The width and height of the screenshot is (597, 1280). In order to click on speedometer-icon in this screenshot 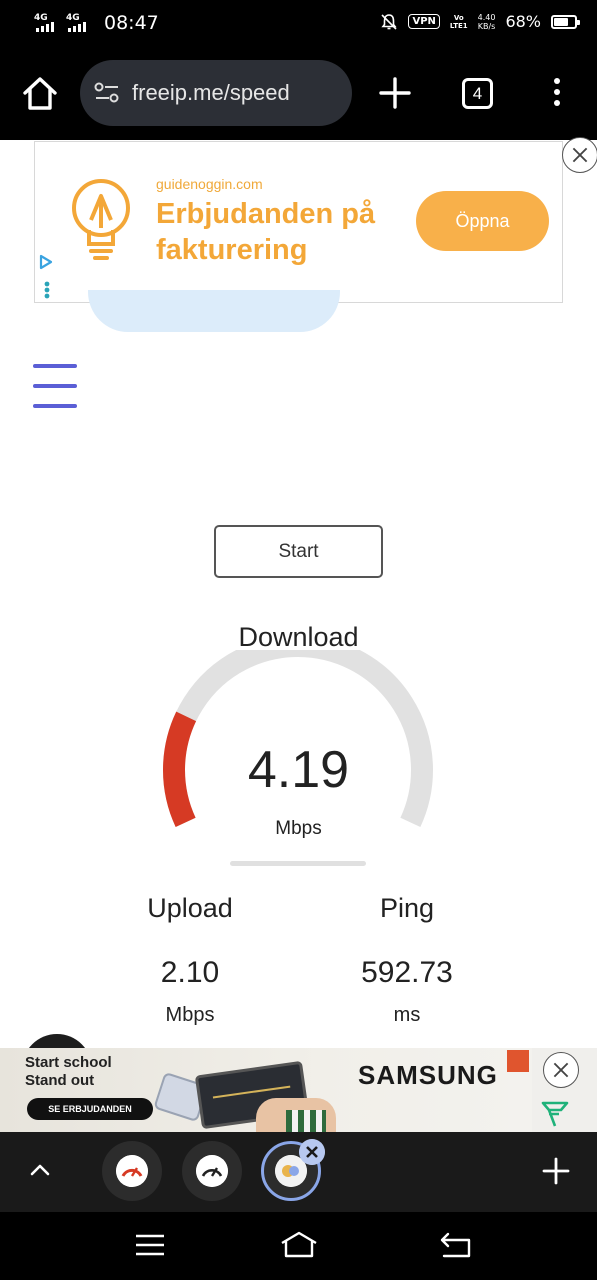, I will do `click(212, 1171)`.